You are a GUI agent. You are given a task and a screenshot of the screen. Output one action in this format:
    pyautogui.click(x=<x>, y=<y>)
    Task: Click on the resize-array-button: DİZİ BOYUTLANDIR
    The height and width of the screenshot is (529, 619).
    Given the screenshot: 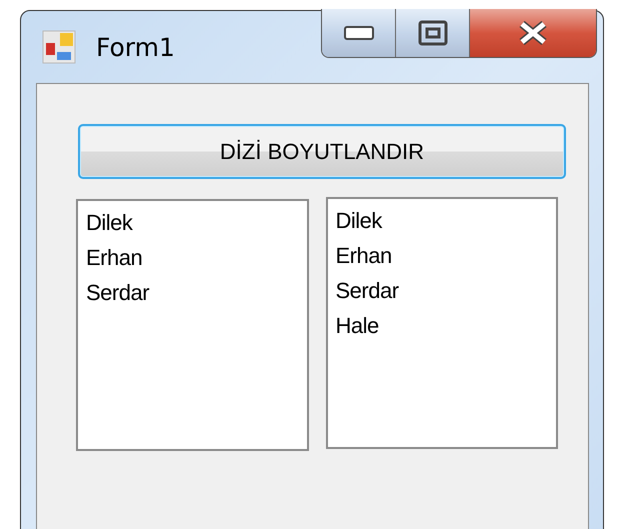 What is the action you would take?
    pyautogui.click(x=322, y=151)
    